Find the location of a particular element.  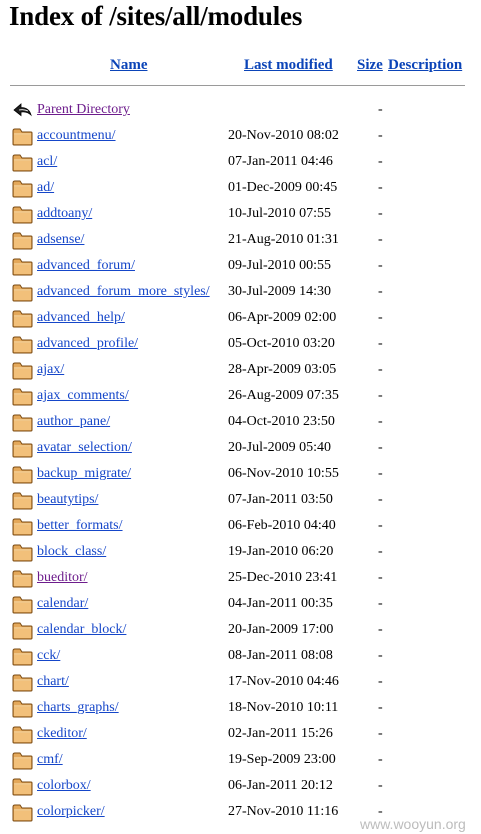

entry-link: ckeditor/ is located at coordinates (62, 733).